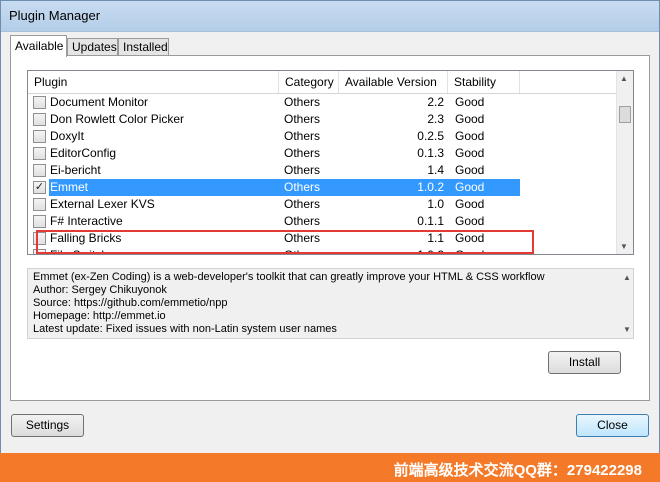 Image resolution: width=660 pixels, height=482 pixels. I want to click on plugin-version: 0.1.1, so click(430, 221).